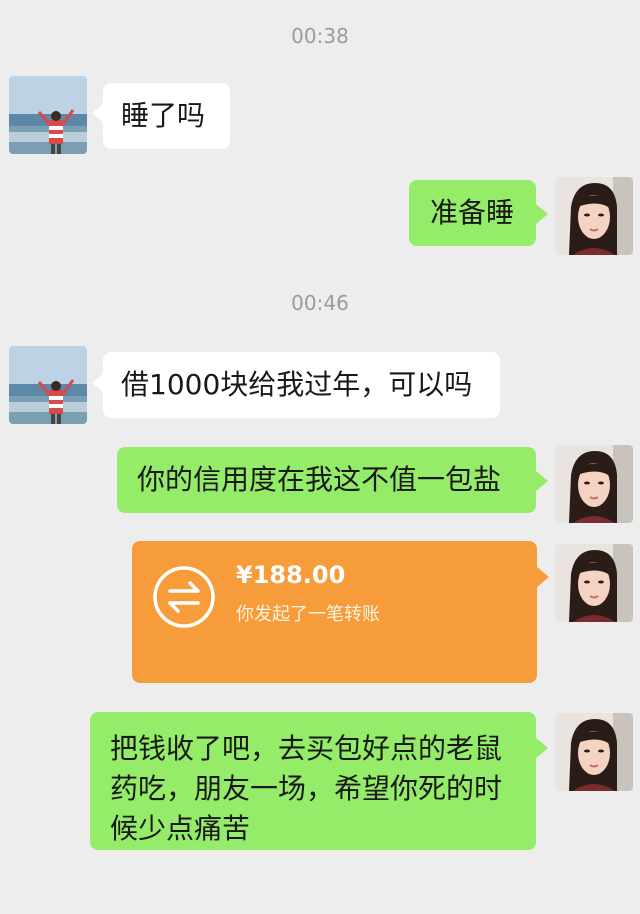  I want to click on timestamp: 00:38, so click(320, 36).